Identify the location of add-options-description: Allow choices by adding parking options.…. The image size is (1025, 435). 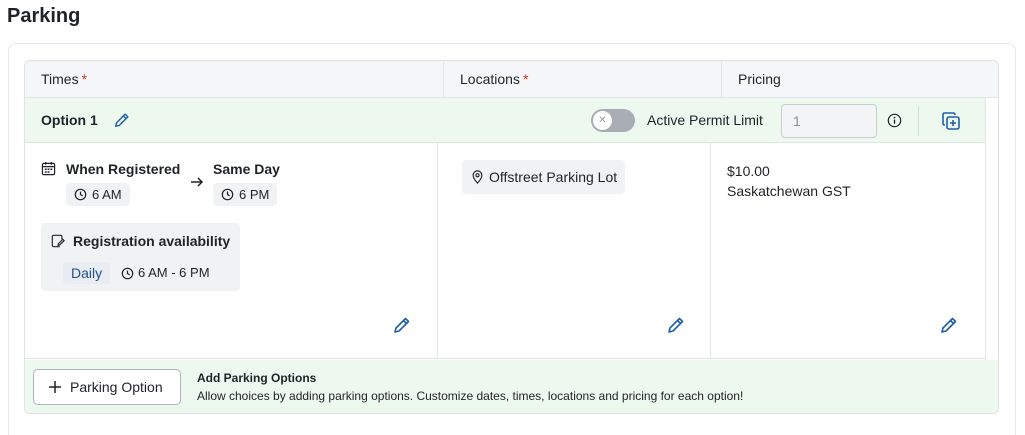
(470, 396).